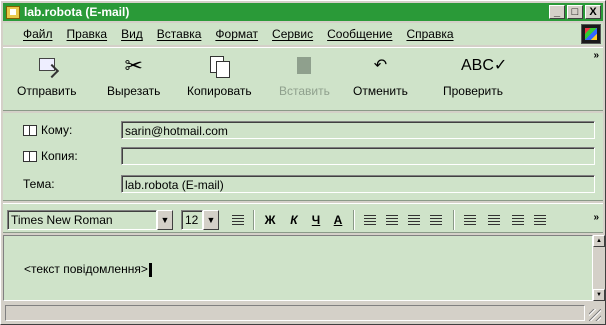  Describe the element at coordinates (599, 295) in the screenshot. I see `scroll-down-icon: ▼` at that location.